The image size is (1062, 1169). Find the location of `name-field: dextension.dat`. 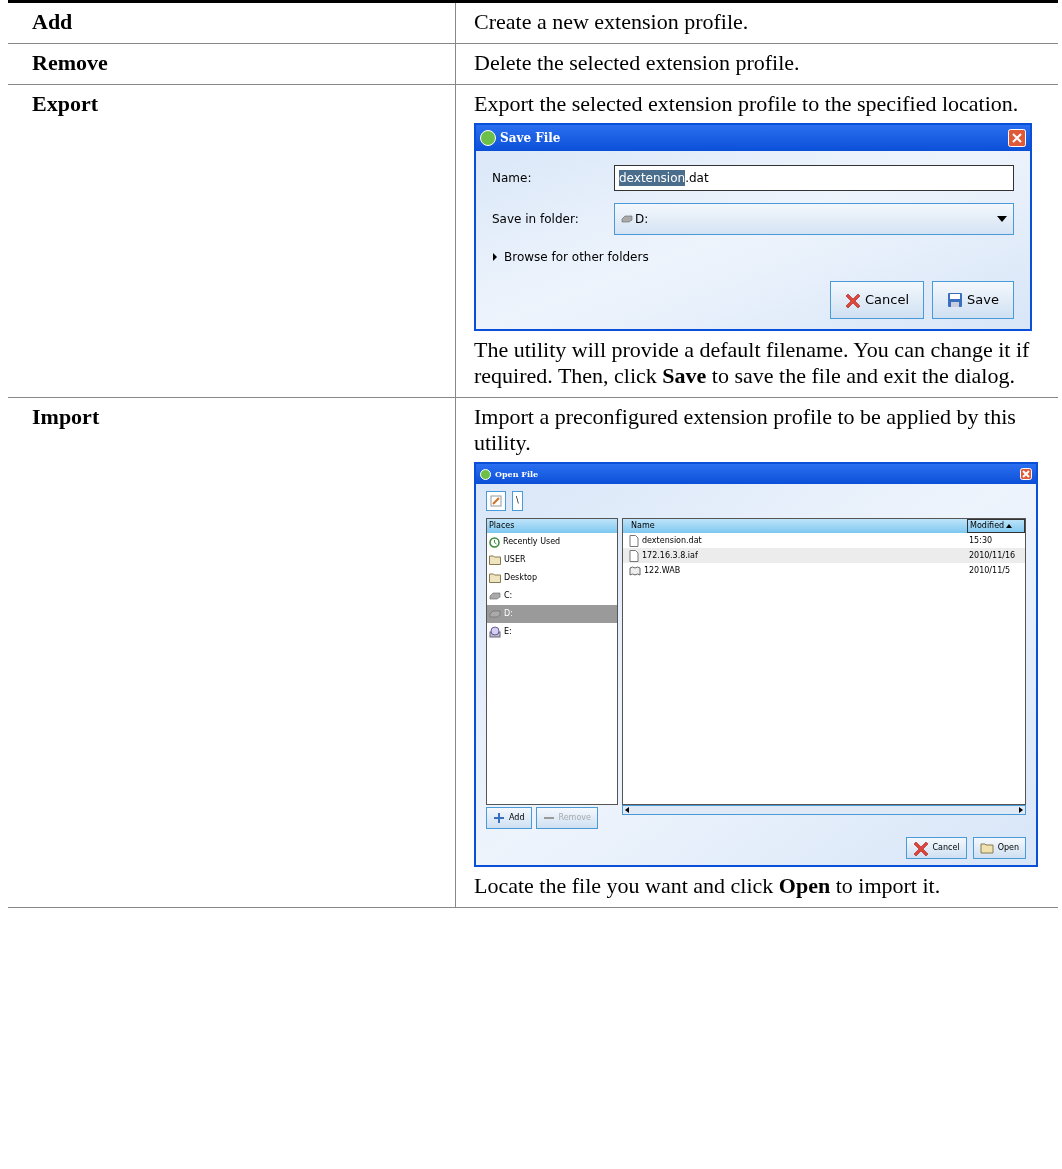

name-field: dextension.dat is located at coordinates (814, 178).